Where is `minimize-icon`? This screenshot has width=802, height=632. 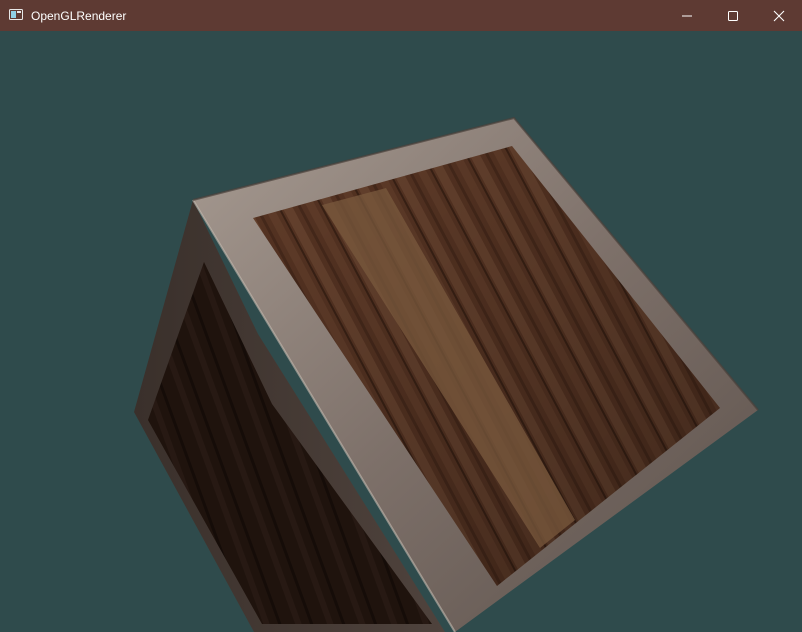
minimize-icon is located at coordinates (687, 15).